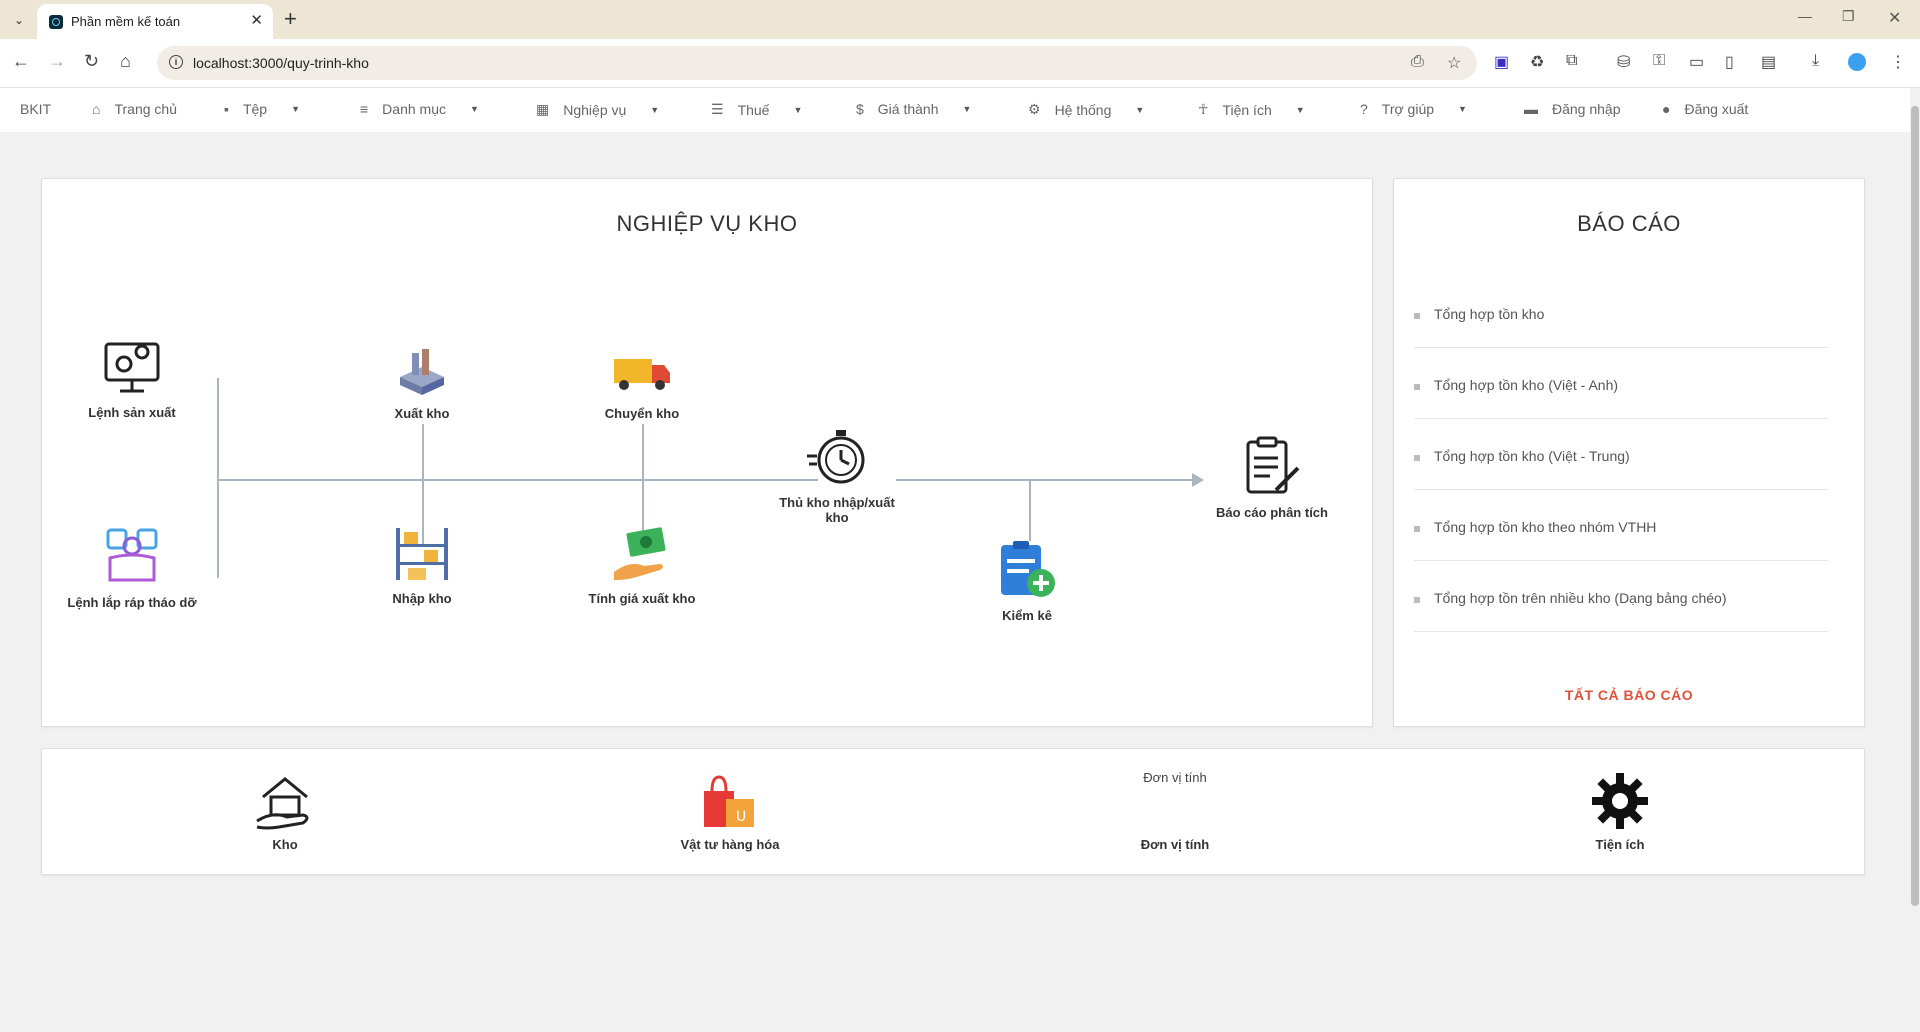  I want to click on node-label: Lệnh lắp ráp tháo dỡ, so click(132, 602).